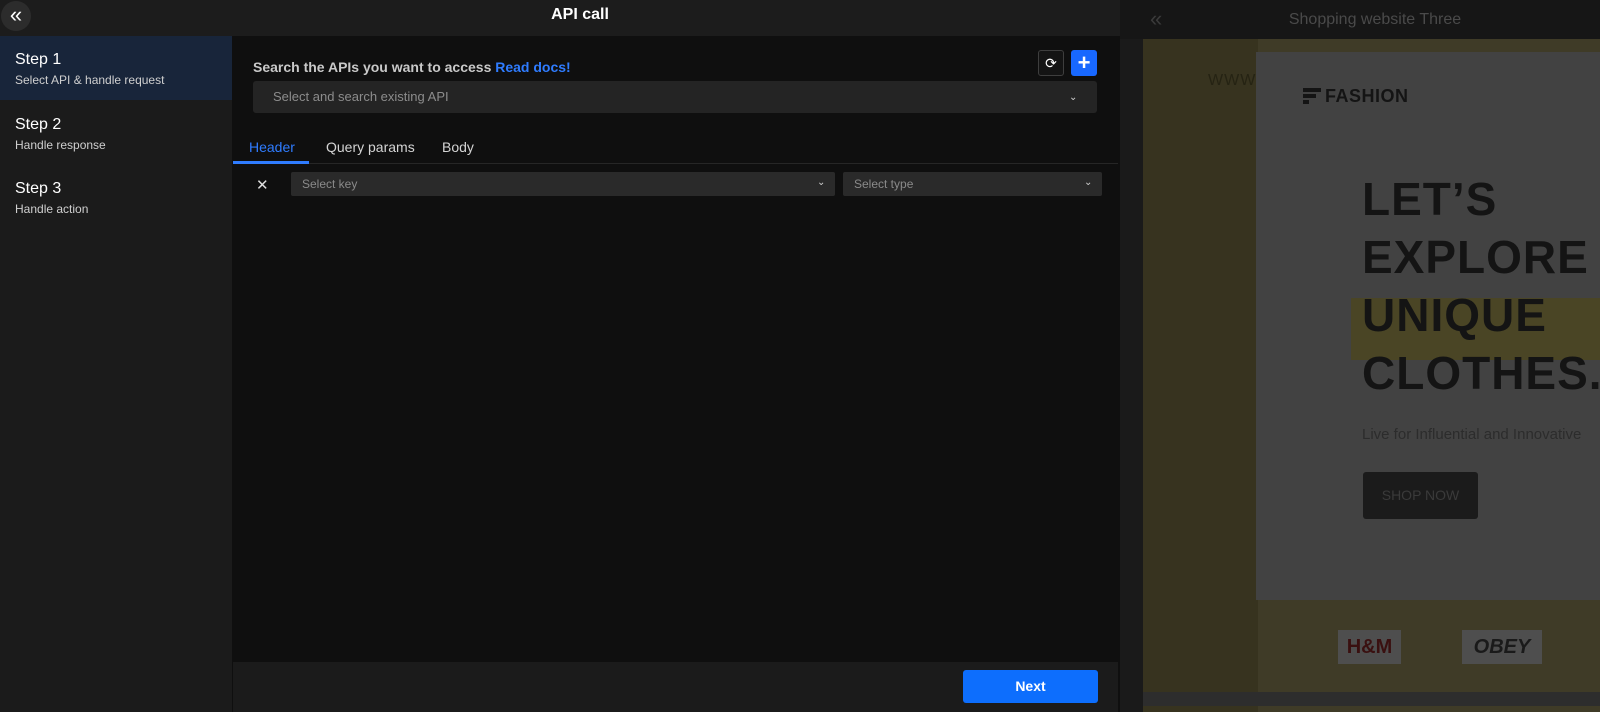 The width and height of the screenshot is (1600, 712). What do you see at coordinates (38, 188) in the screenshot?
I see `step-title: Step 3` at bounding box center [38, 188].